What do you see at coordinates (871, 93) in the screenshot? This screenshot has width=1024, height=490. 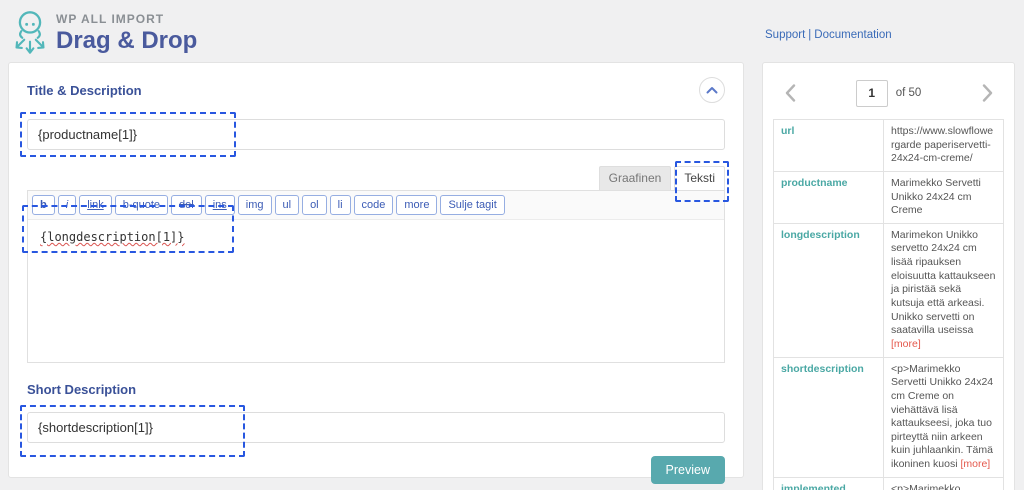 I see `page-number-input` at bounding box center [871, 93].